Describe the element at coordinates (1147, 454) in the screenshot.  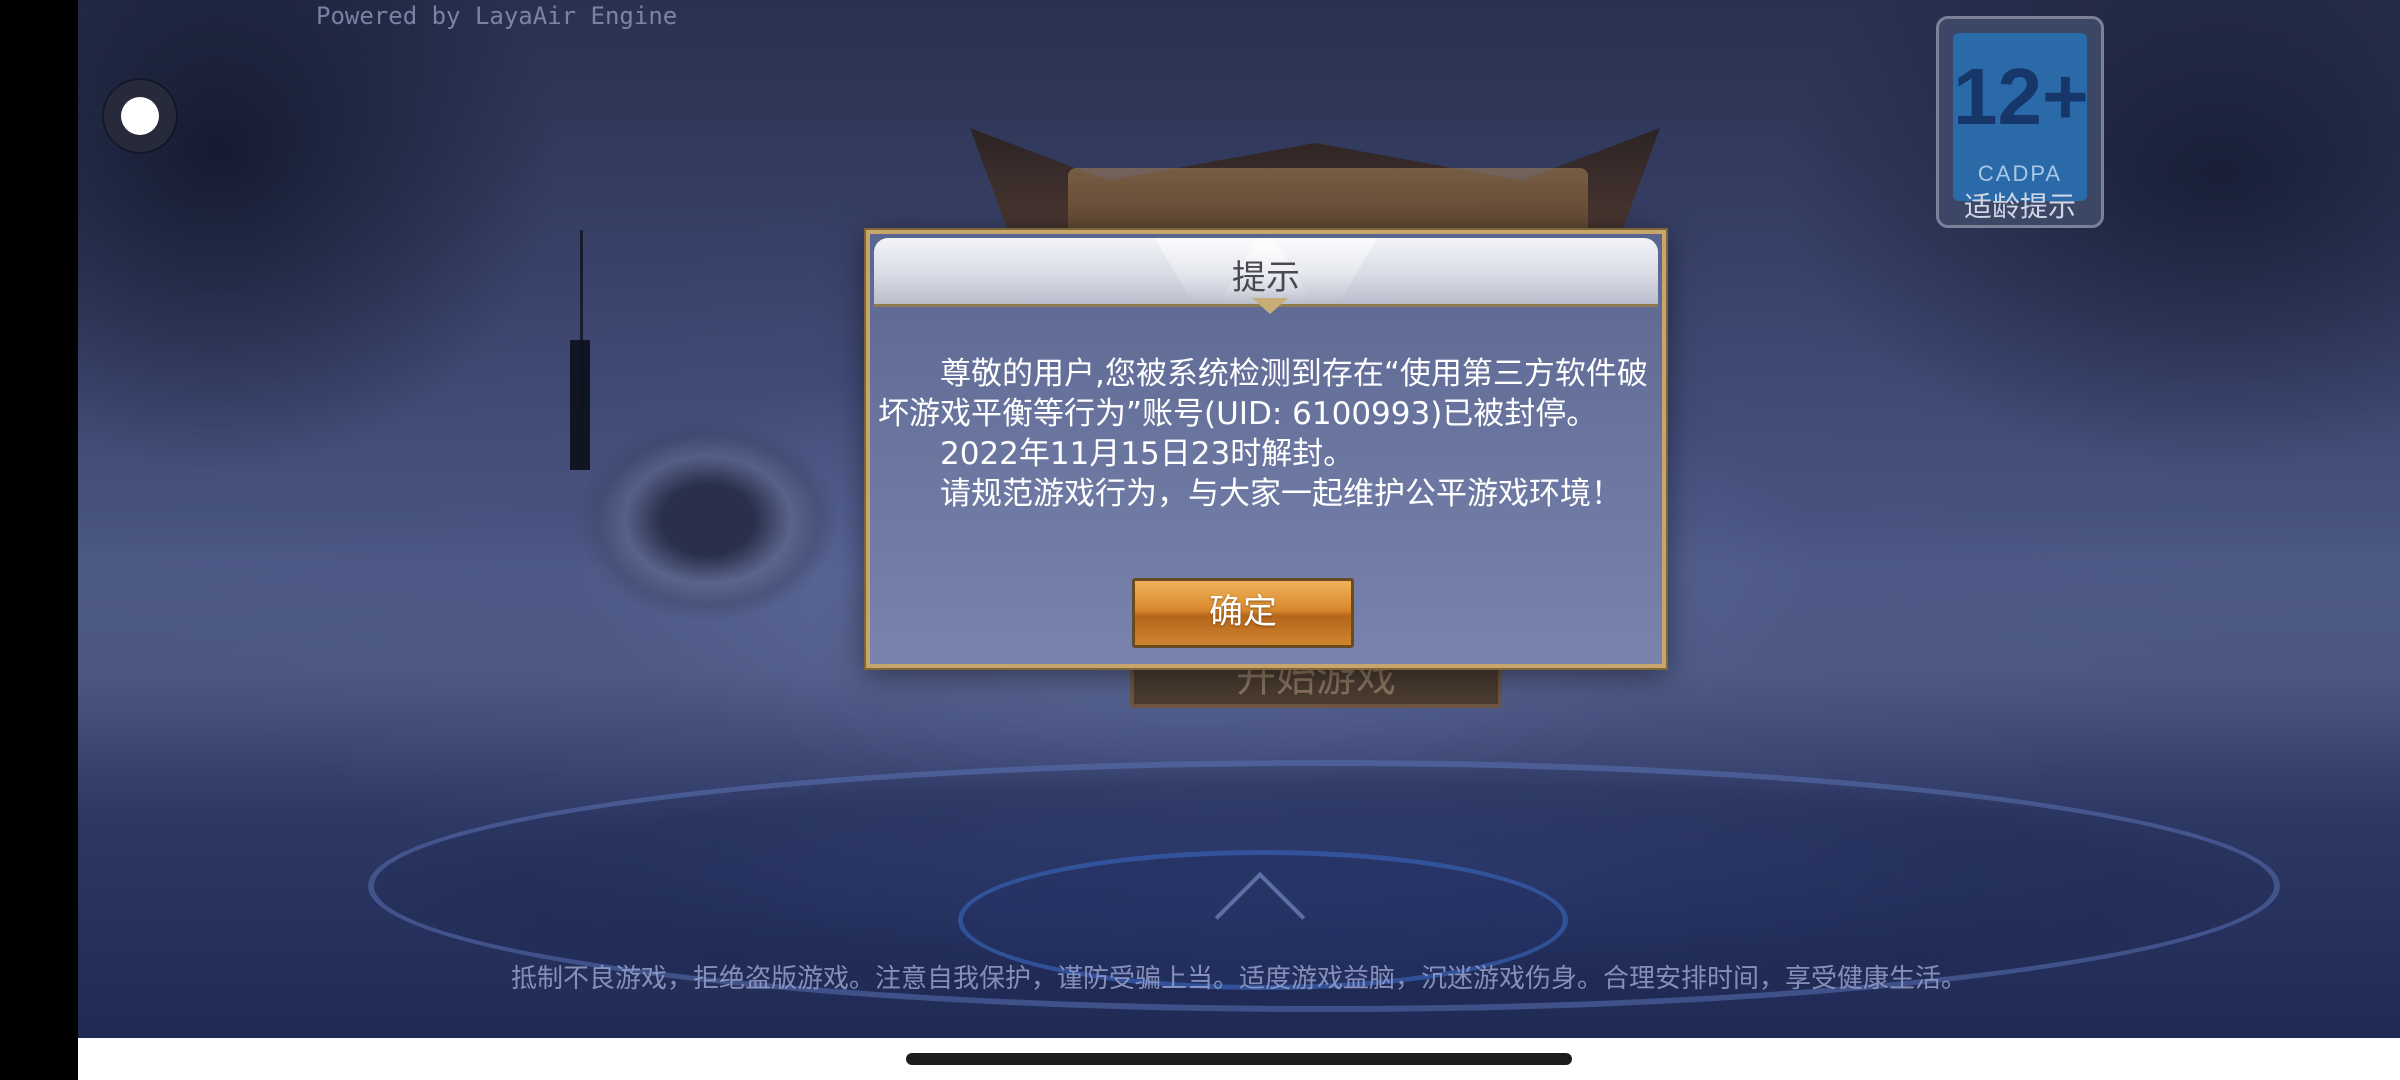
I see `unban-time: 2022年11月15日23时解封。` at that location.